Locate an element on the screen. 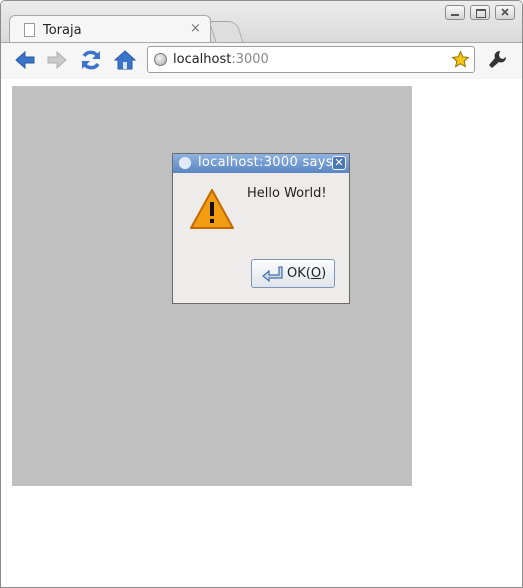 This screenshot has width=523, height=588. url-host: localhost is located at coordinates (202, 59).